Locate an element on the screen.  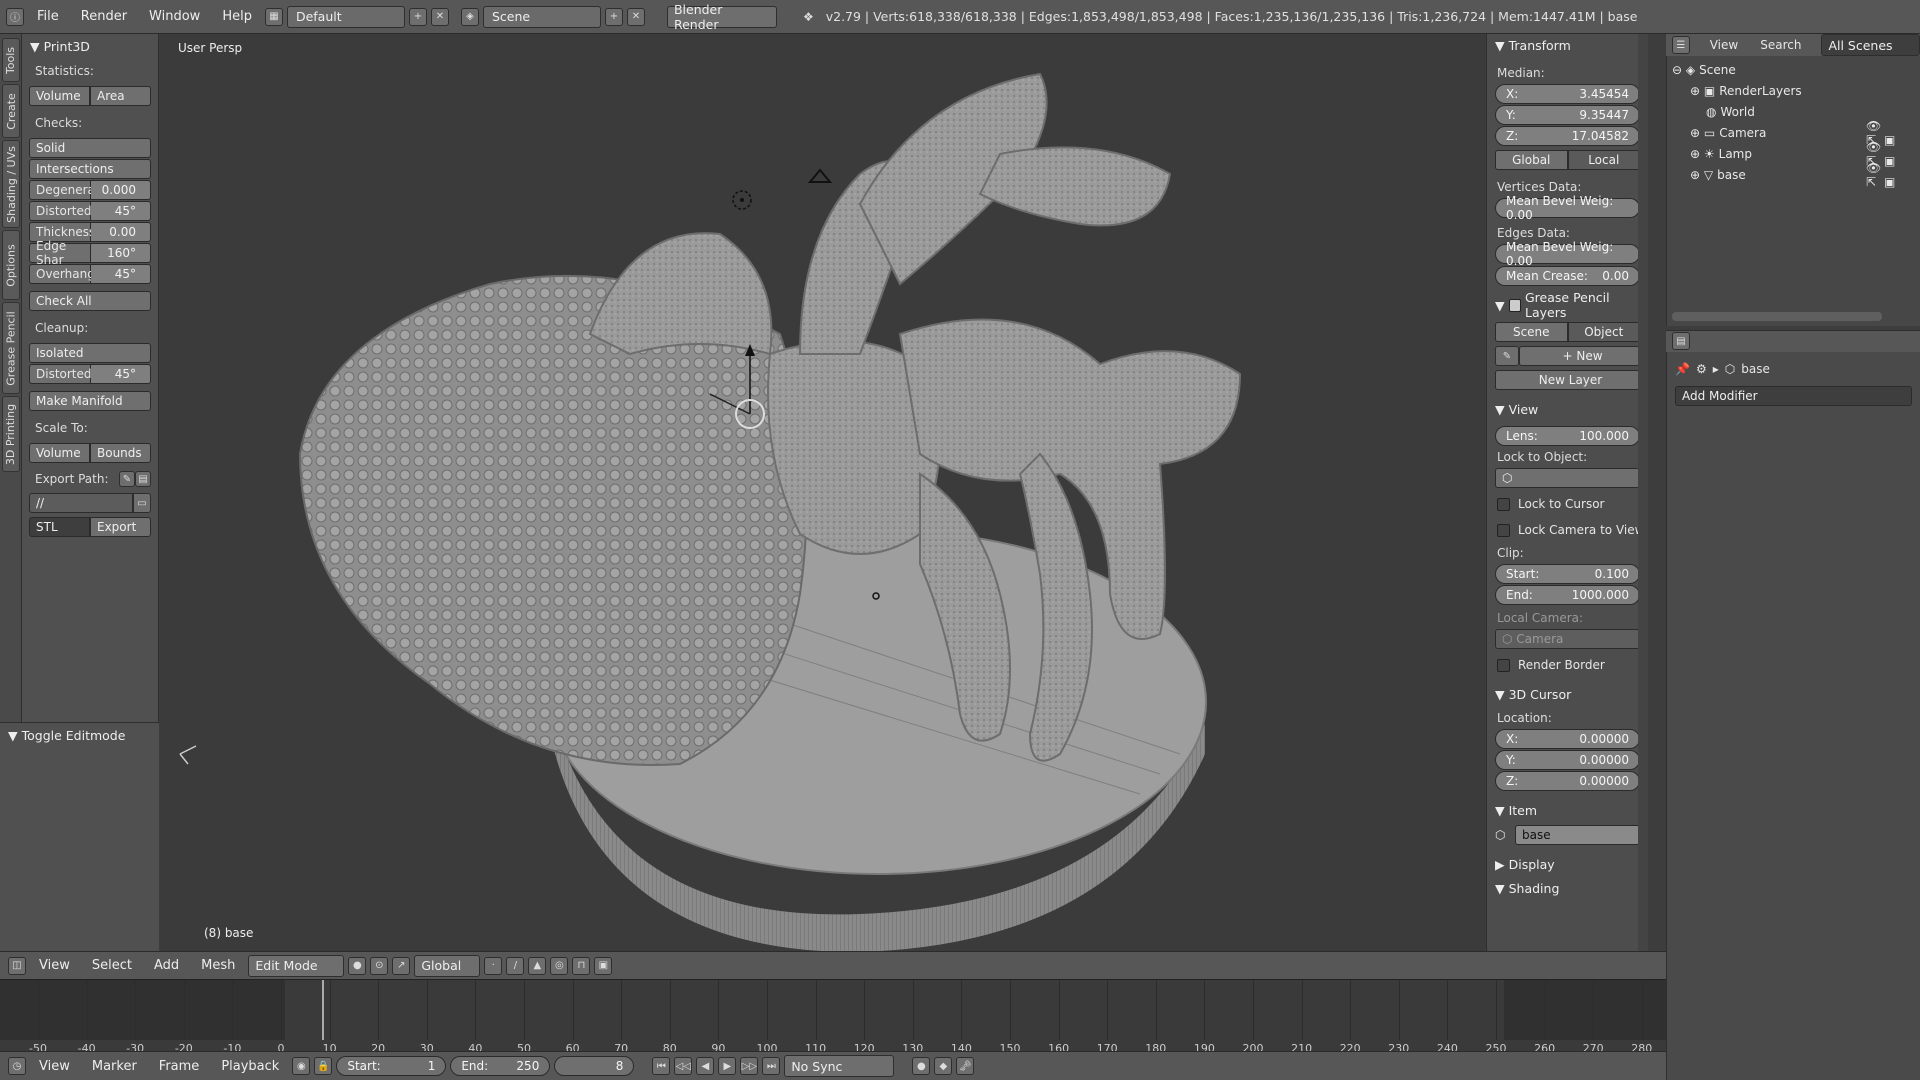
remove-layout-icon: ✕ is located at coordinates (439, 16).